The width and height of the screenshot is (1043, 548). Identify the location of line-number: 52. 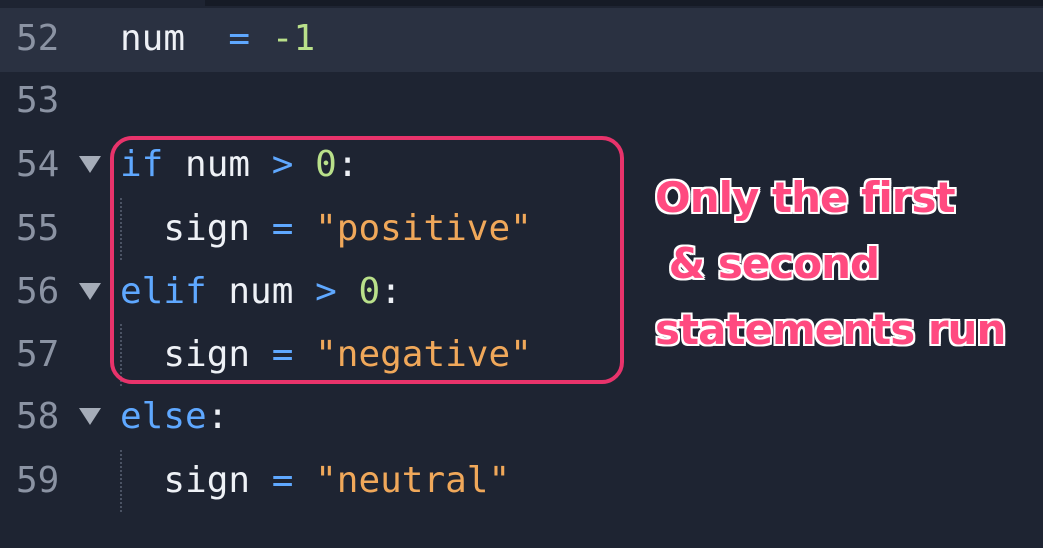
(38, 38).